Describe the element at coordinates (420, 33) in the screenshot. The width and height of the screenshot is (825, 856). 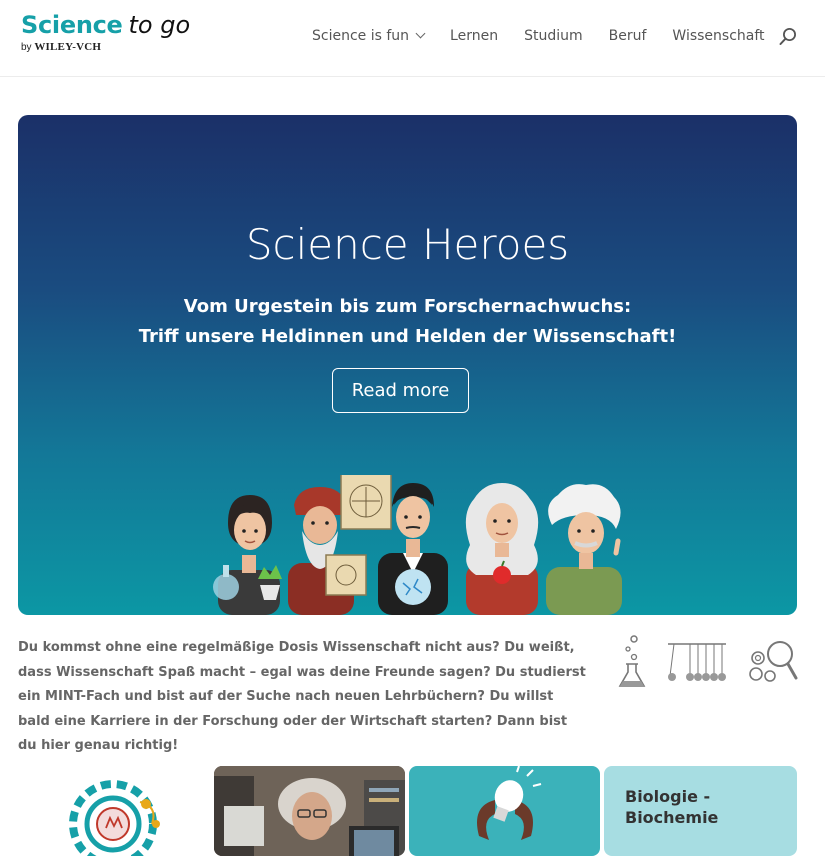
I see `chevron-down-icon` at that location.